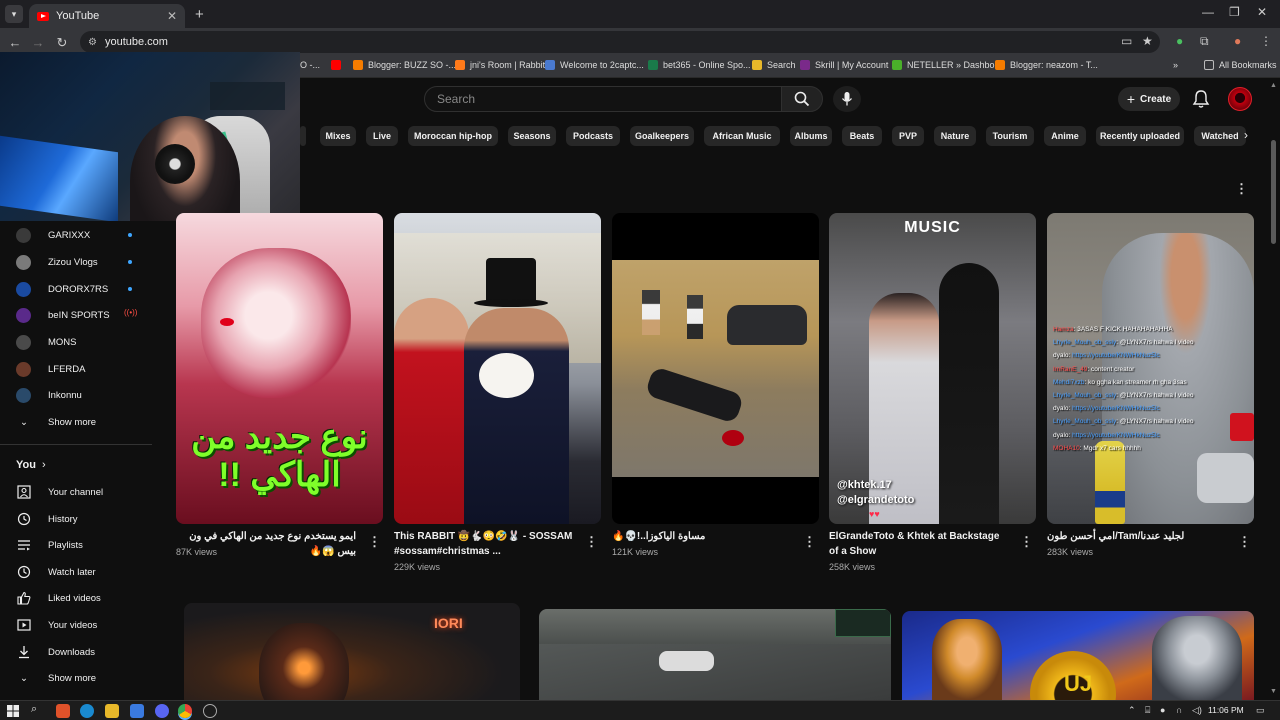  Describe the element at coordinates (81, 342) in the screenshot. I see `subscription-item: MONS` at that location.